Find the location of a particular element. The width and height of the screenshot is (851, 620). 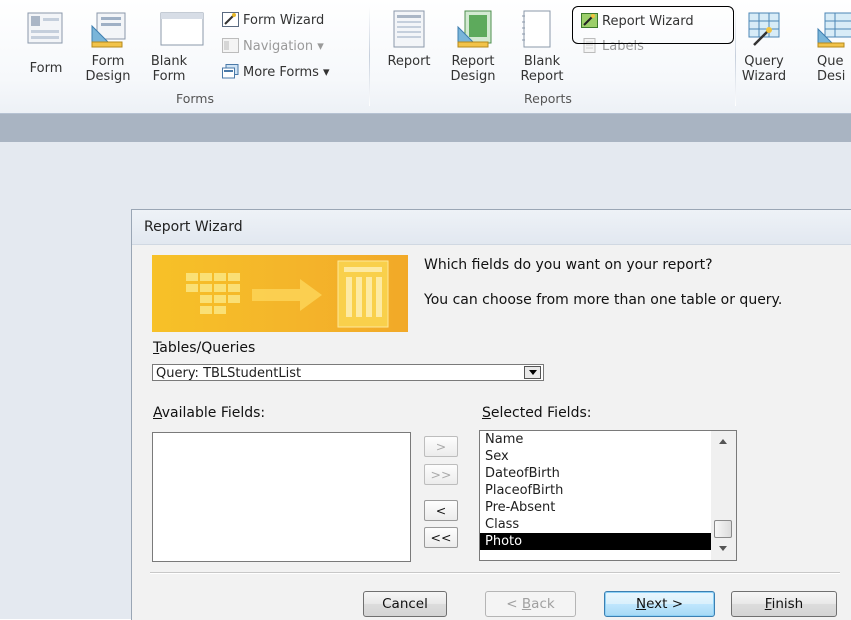

query-wizard-label: Query Wizard is located at coordinates (764, 69).